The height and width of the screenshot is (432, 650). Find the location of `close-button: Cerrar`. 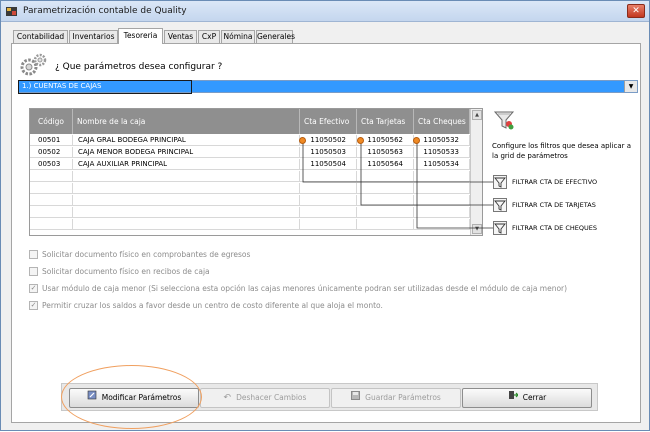

close-button: Cerrar is located at coordinates (527, 398).